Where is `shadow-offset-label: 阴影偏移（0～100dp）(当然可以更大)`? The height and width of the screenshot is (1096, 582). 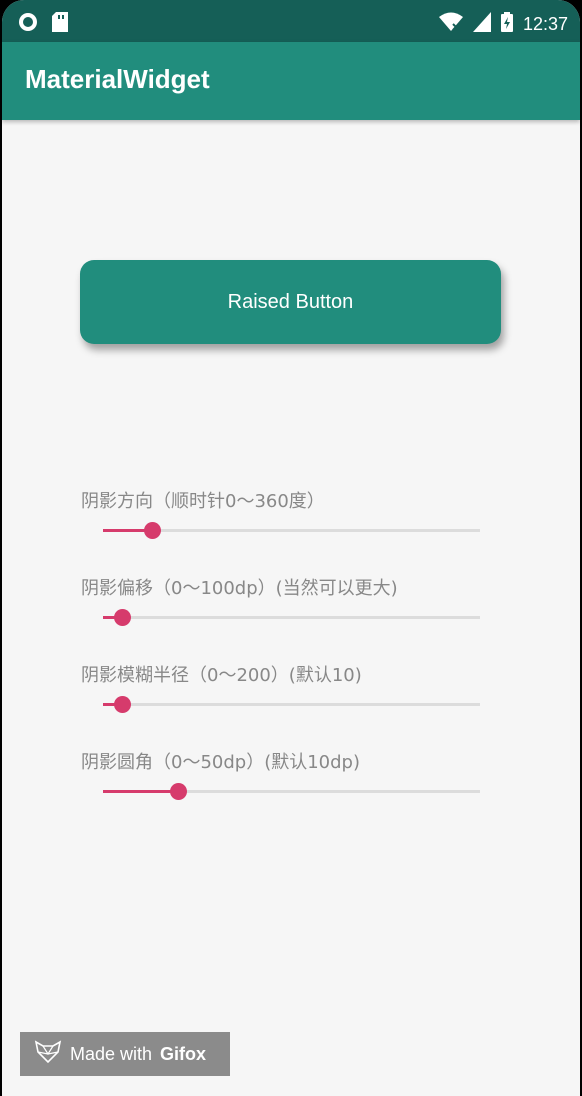 shadow-offset-label: 阴影偏移（0～100dp）(当然可以更大) is located at coordinates (239, 588).